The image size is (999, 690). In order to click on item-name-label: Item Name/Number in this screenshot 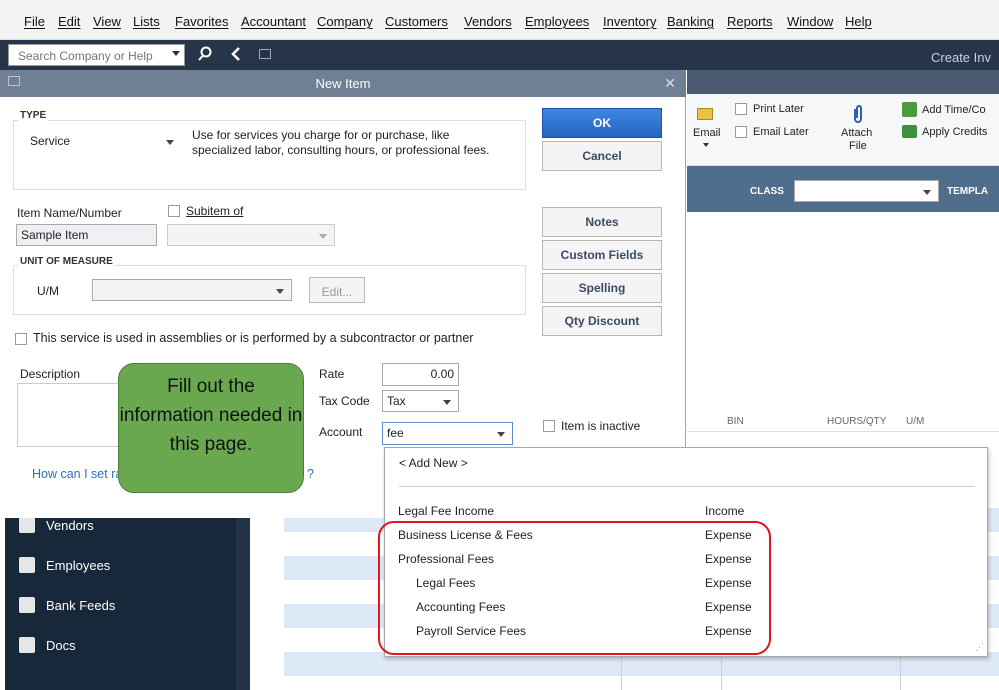, I will do `click(69, 213)`.